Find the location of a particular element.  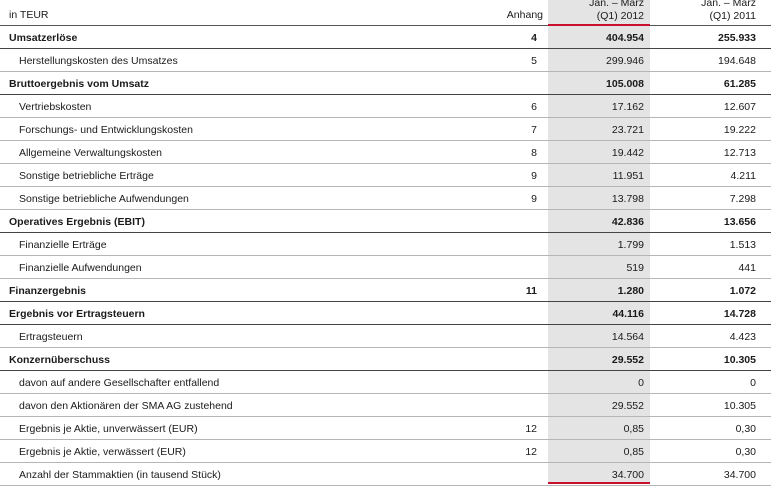

row-label: Ertragsteuern is located at coordinates (51, 337).